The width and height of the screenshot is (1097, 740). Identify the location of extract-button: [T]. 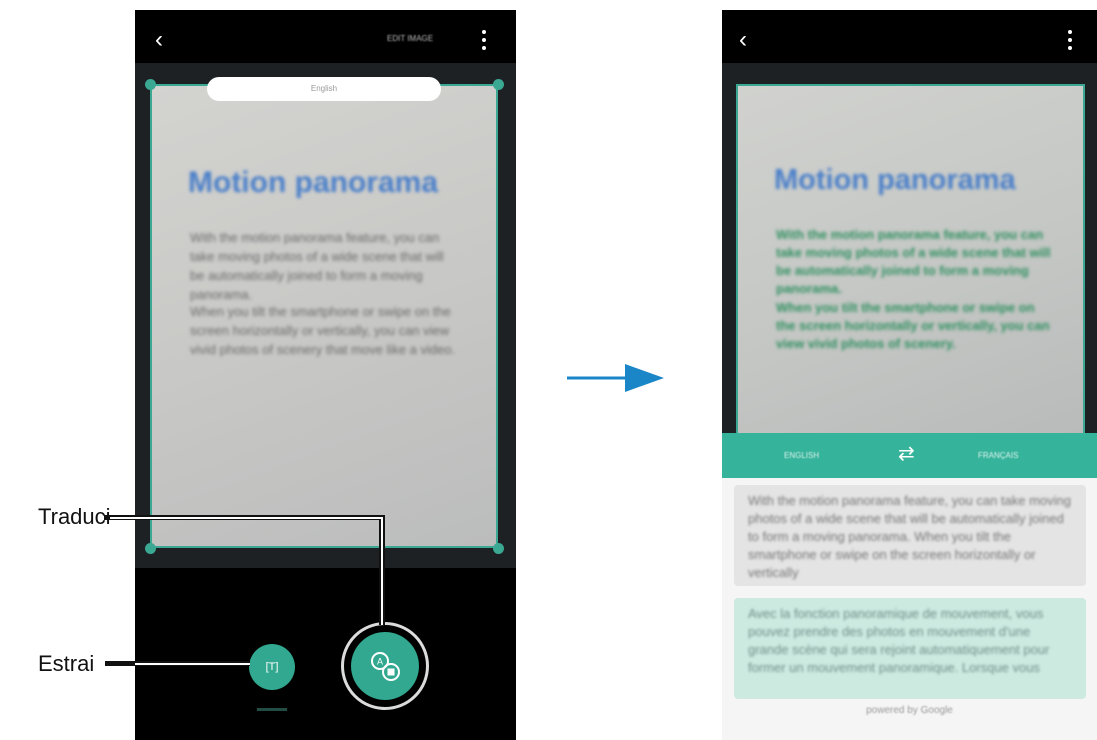
(272, 667).